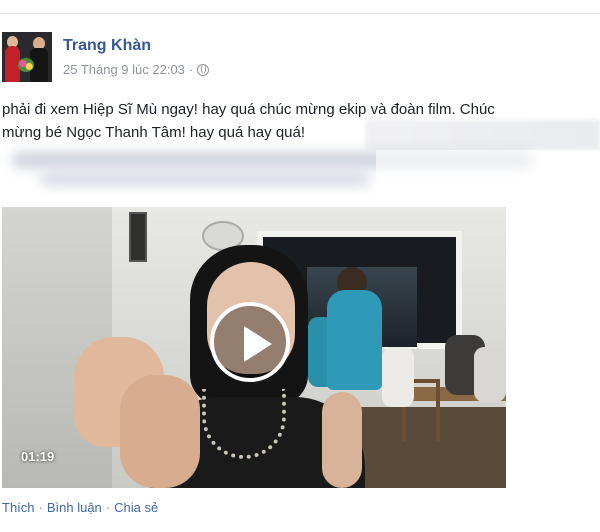 Image resolution: width=600 pixels, height=532 pixels. I want to click on comment-link: Bình luận, so click(74, 507).